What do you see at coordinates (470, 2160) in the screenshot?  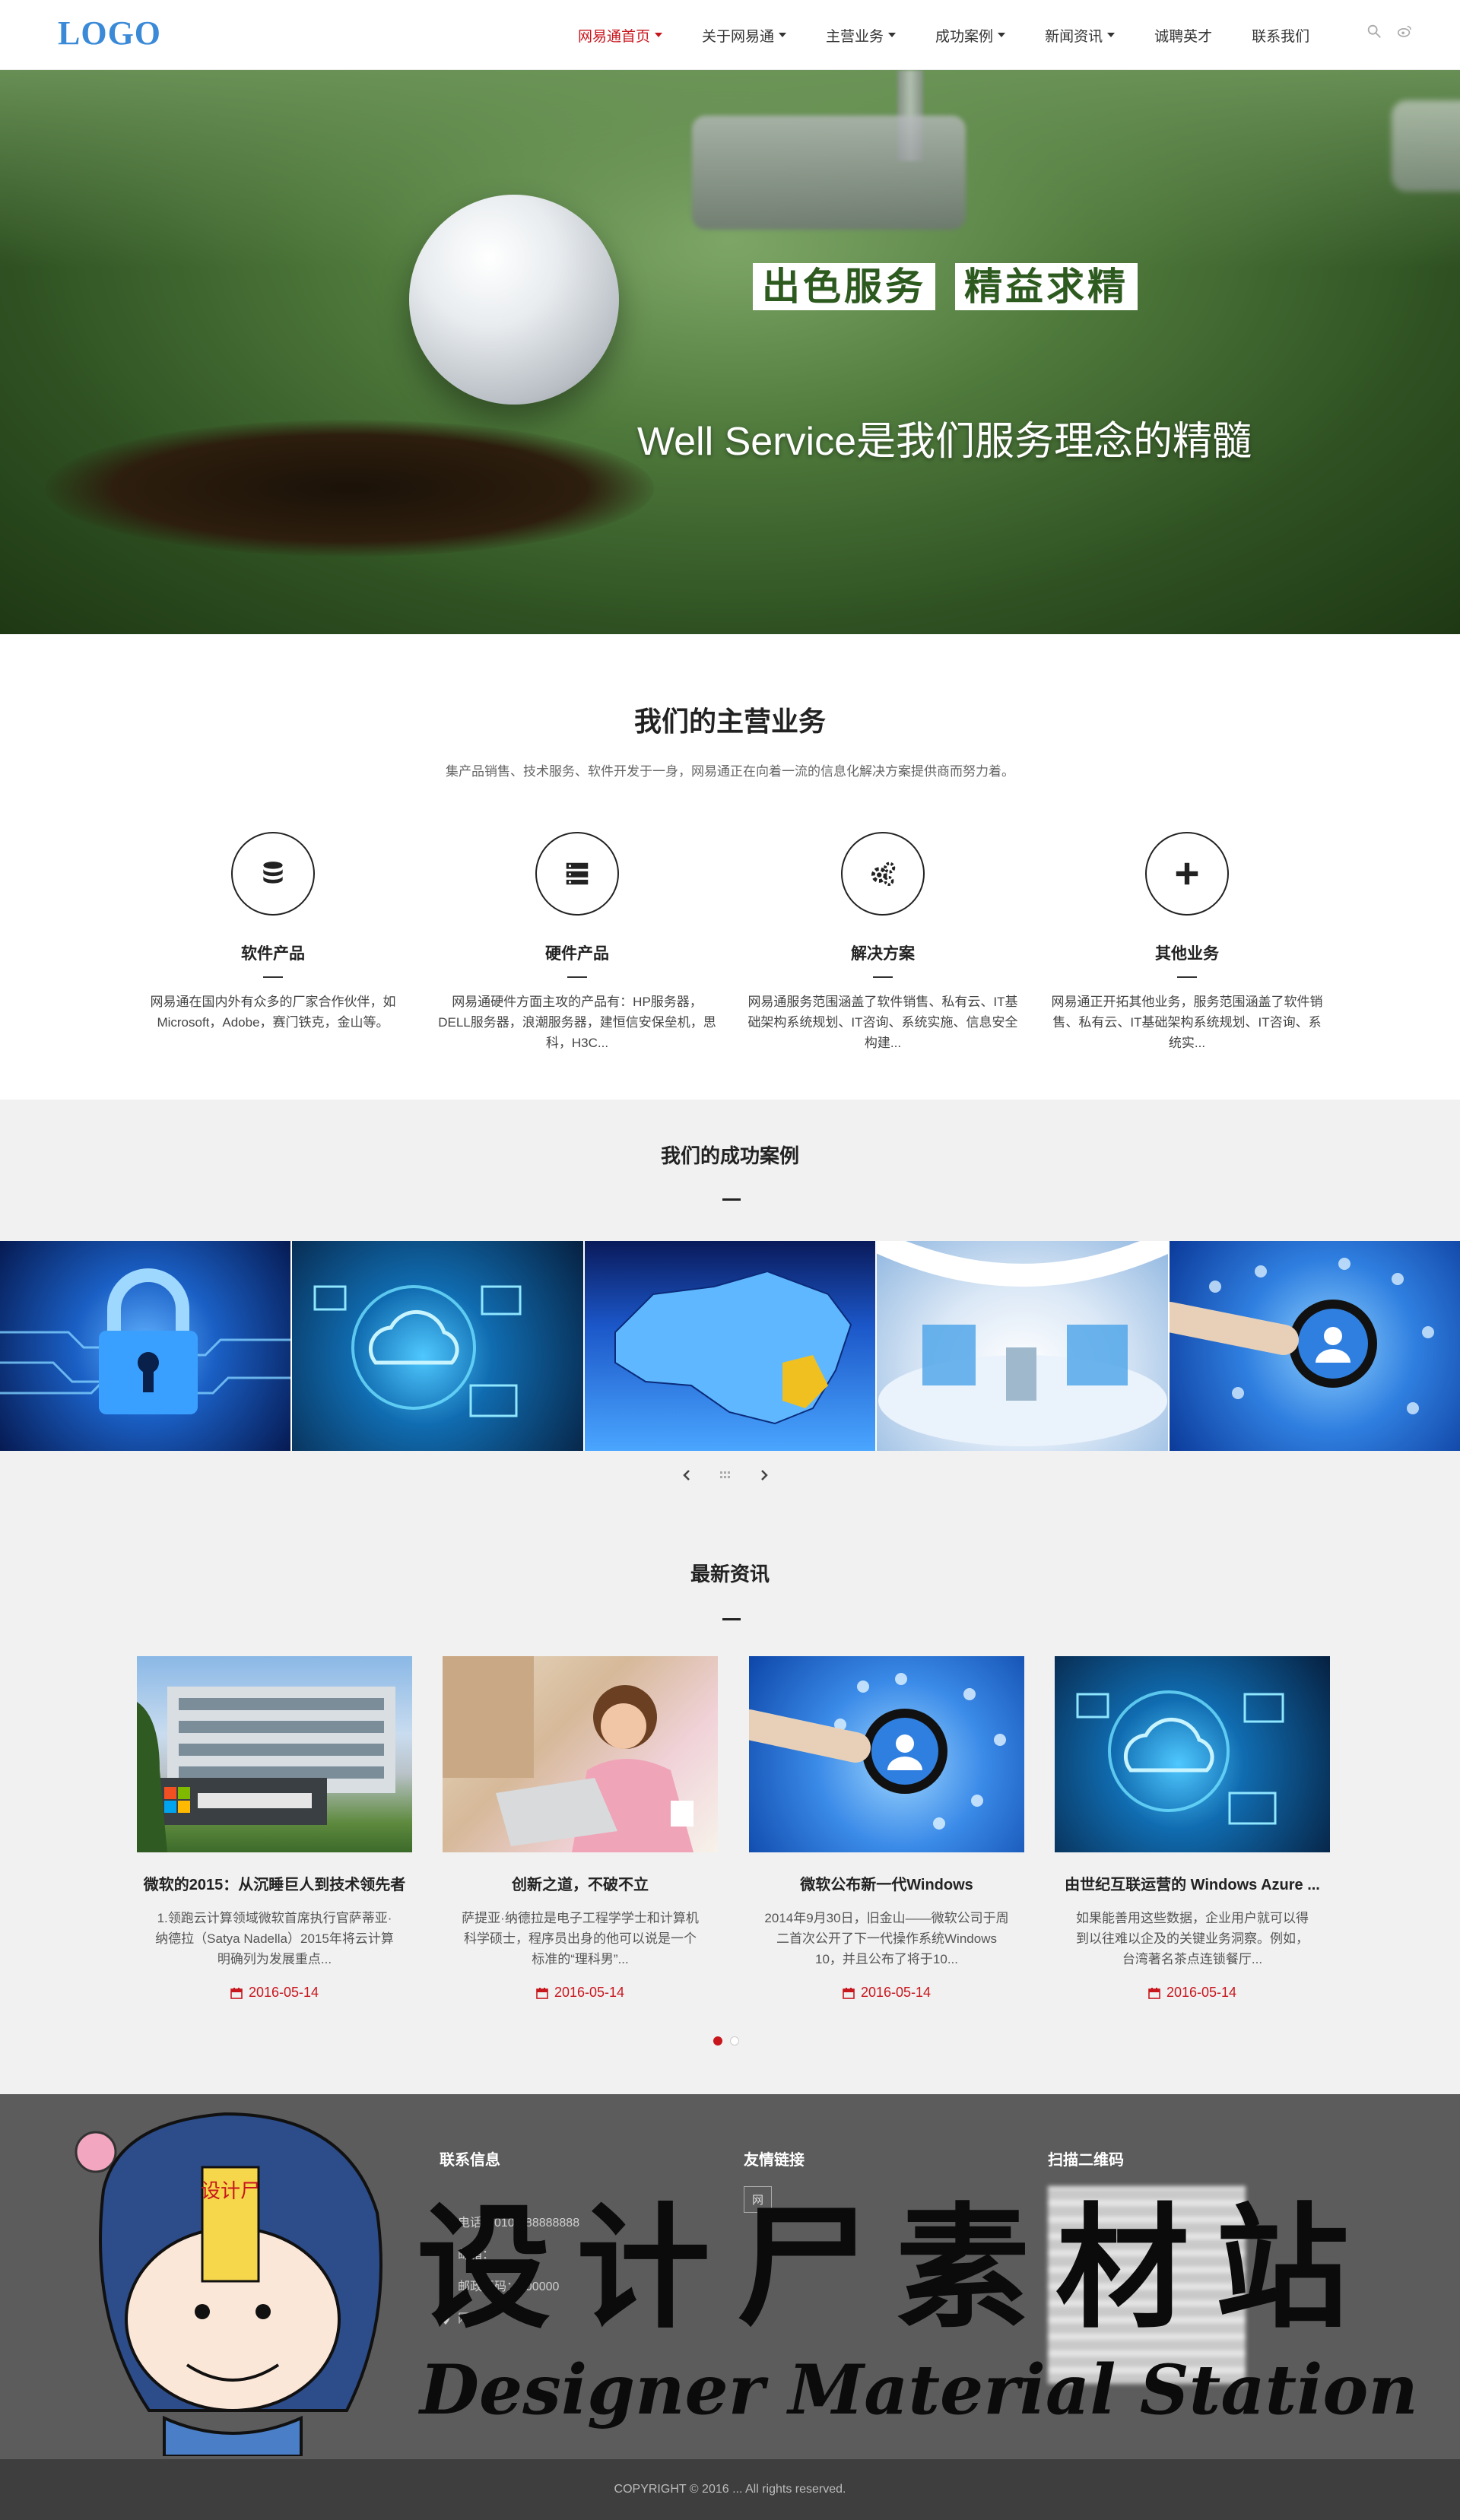 I see `footer-contact-title: 联系信息` at bounding box center [470, 2160].